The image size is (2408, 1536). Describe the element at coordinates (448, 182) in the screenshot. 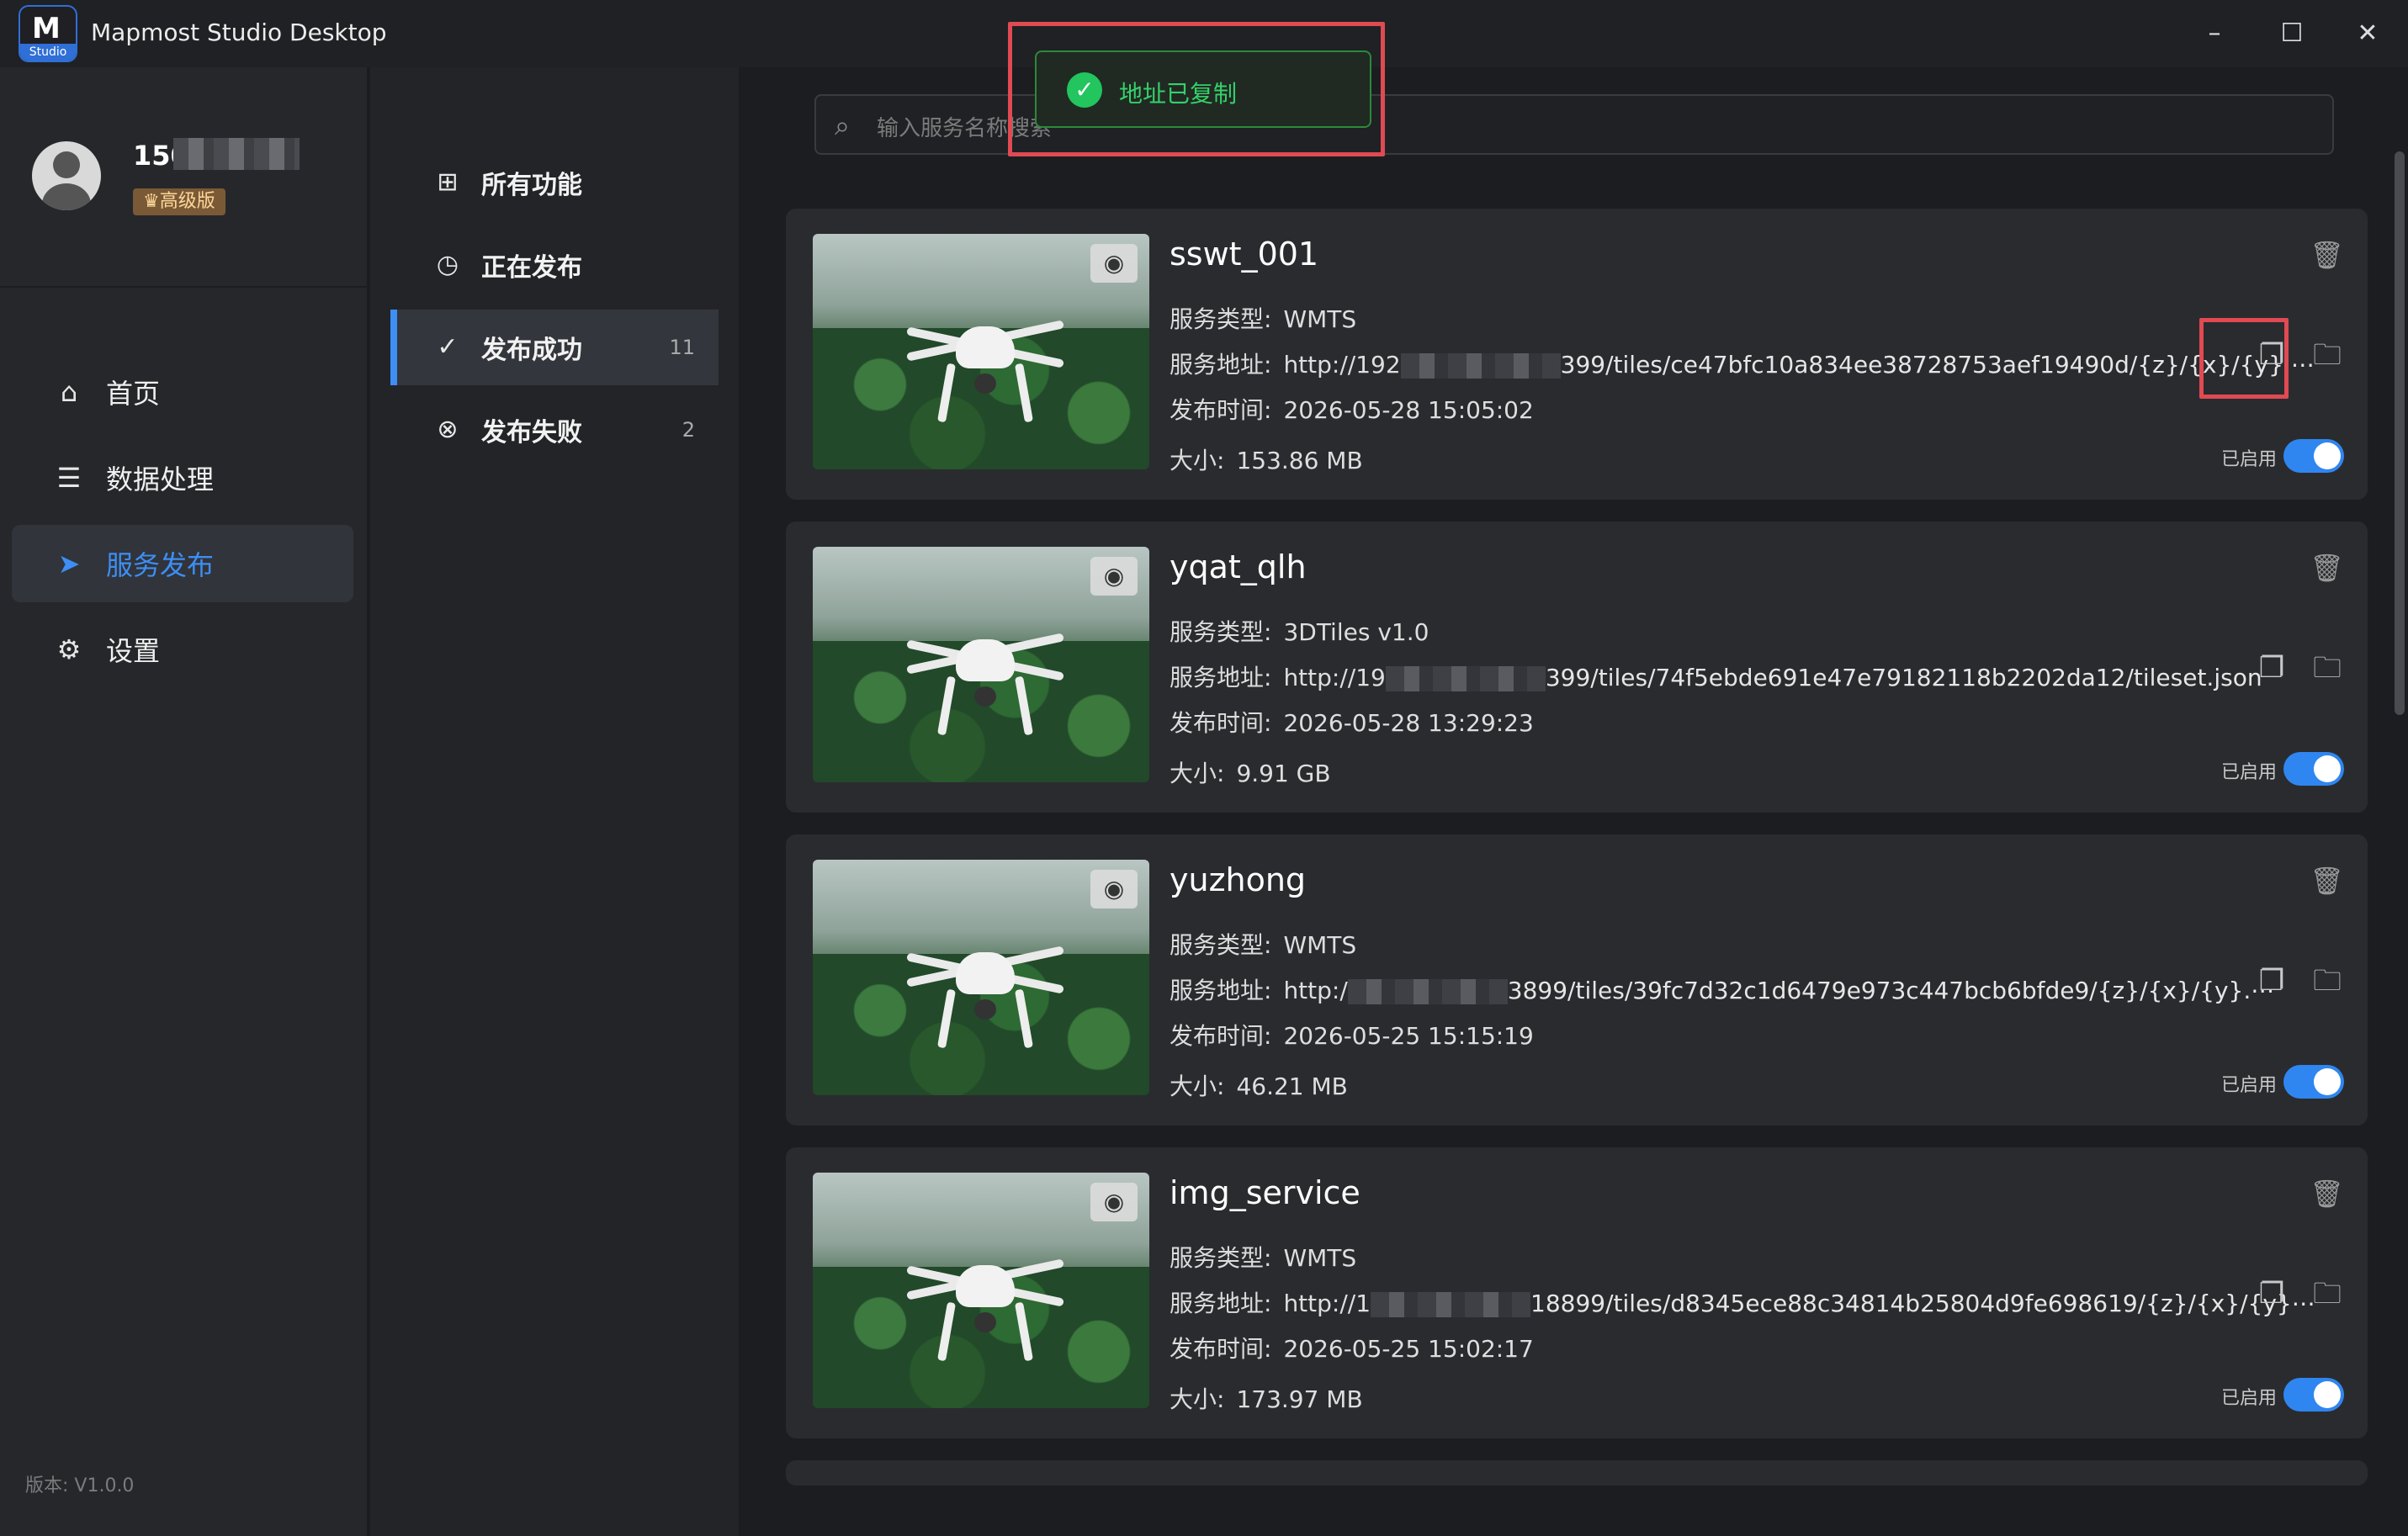

I see `grid-icon: ⊞` at that location.